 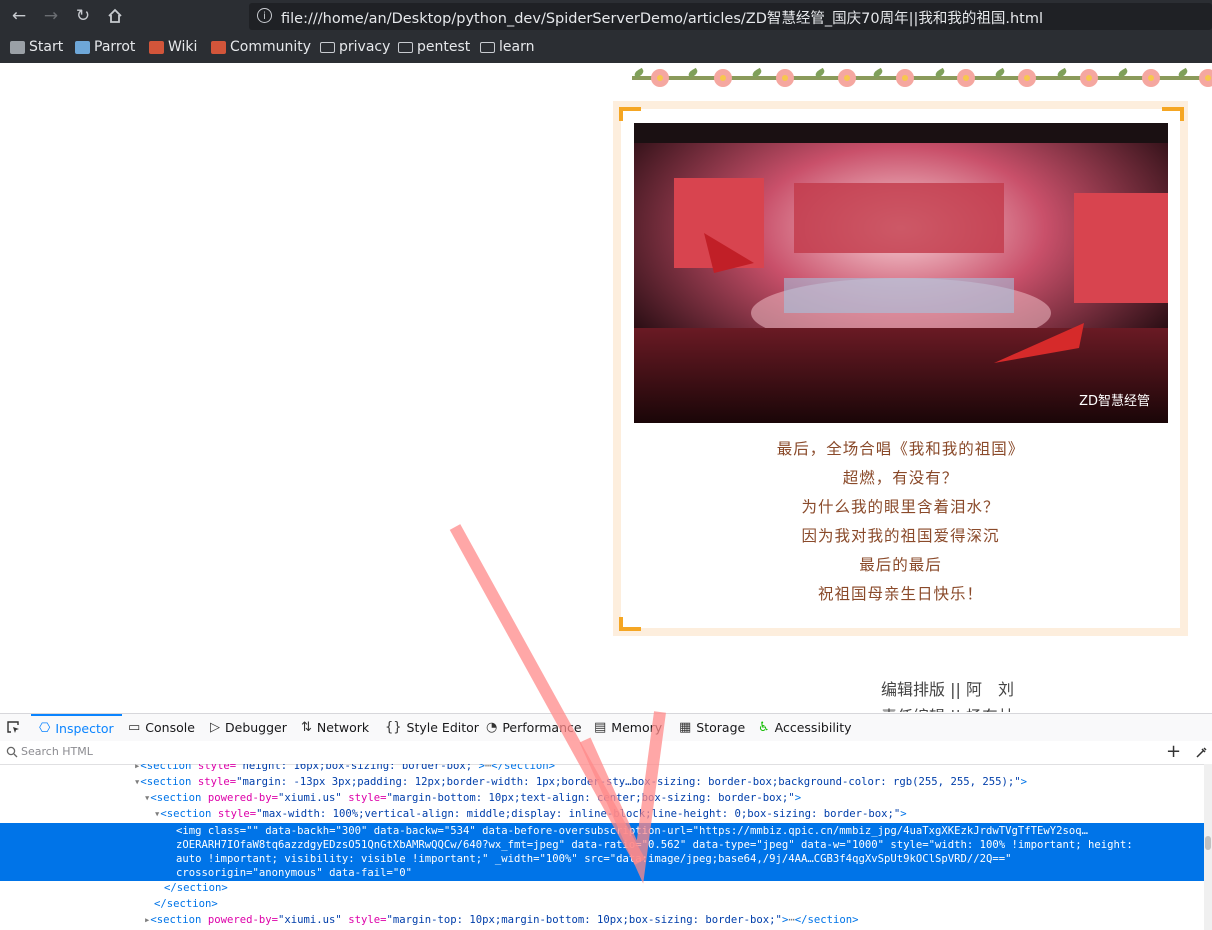 I want to click on tab-accessibility: ♿ Accessibility, so click(x=805, y=727).